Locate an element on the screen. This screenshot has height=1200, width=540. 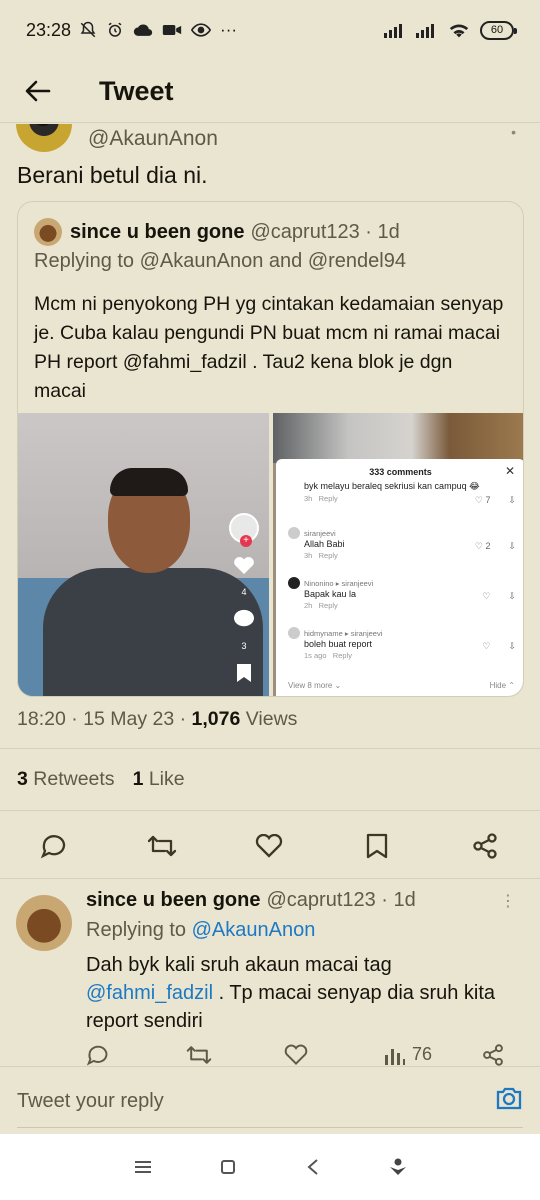
like-count: 4 is located at coordinates (244, 592).